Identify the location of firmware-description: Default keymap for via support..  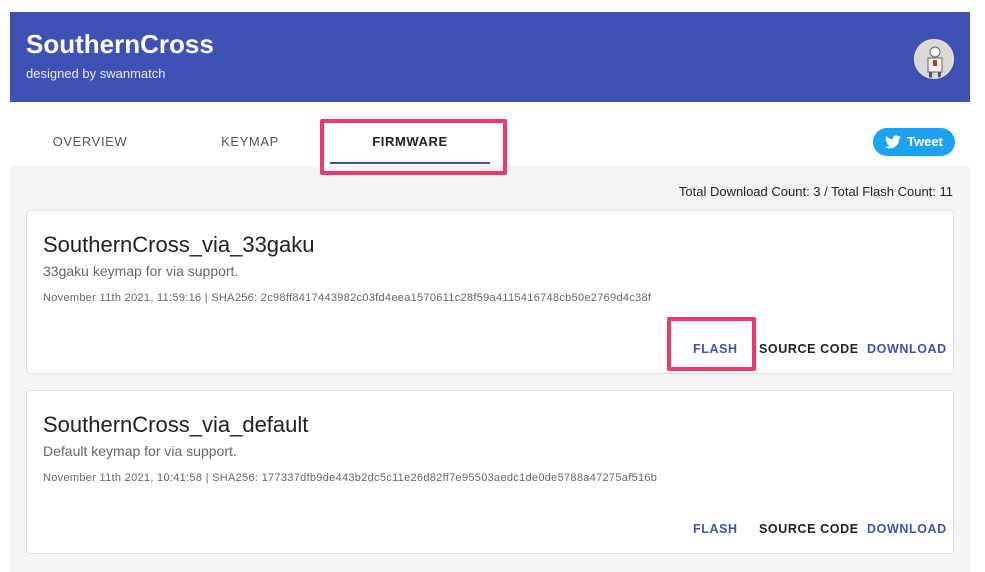
(140, 451).